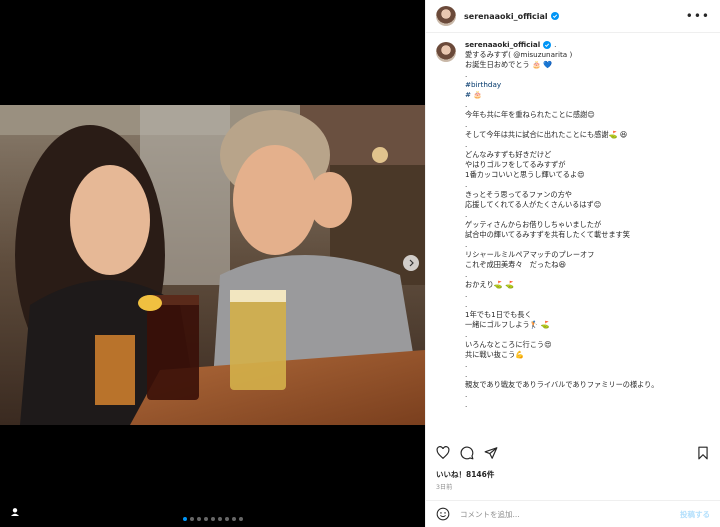 The width and height of the screenshot is (720, 527). I want to click on caption-line: お誕生日おめでとう 🎂 💙, so click(509, 64).